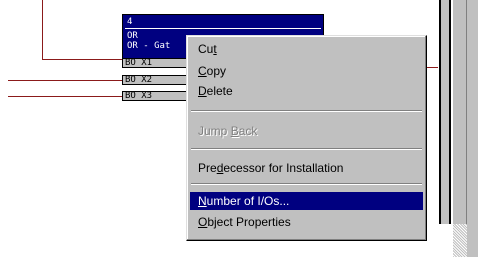  What do you see at coordinates (132, 36) in the screenshot?
I see `block-type: OR` at bounding box center [132, 36].